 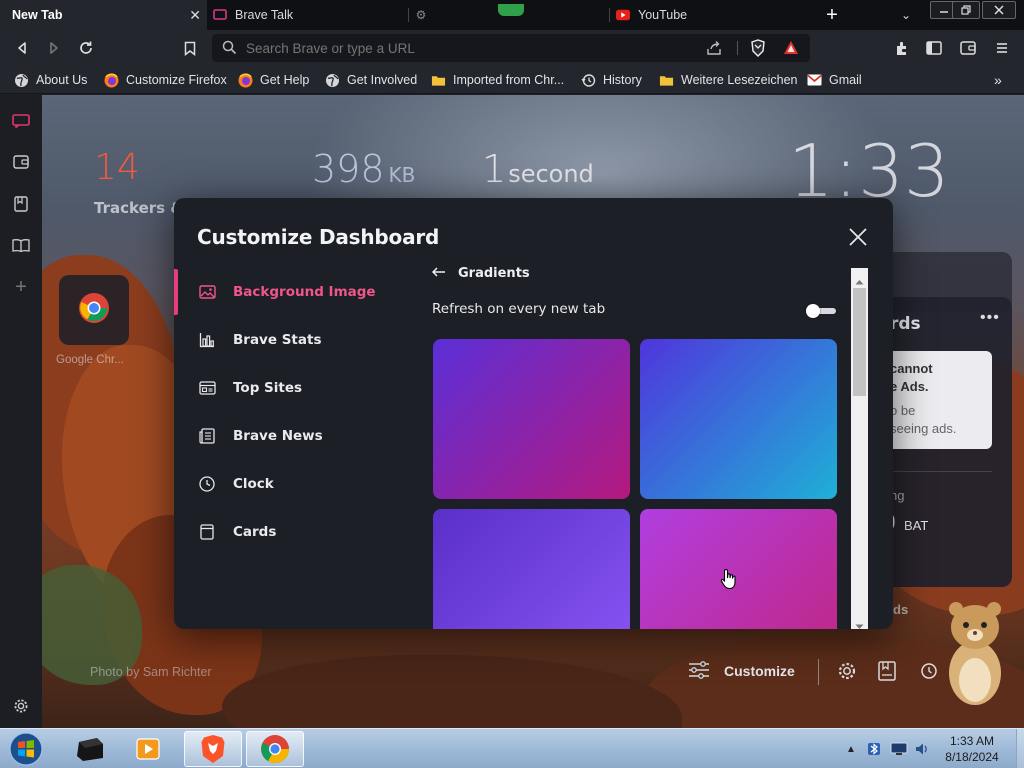 I want to click on sidebar-toggle-icon, so click(x=934, y=48).